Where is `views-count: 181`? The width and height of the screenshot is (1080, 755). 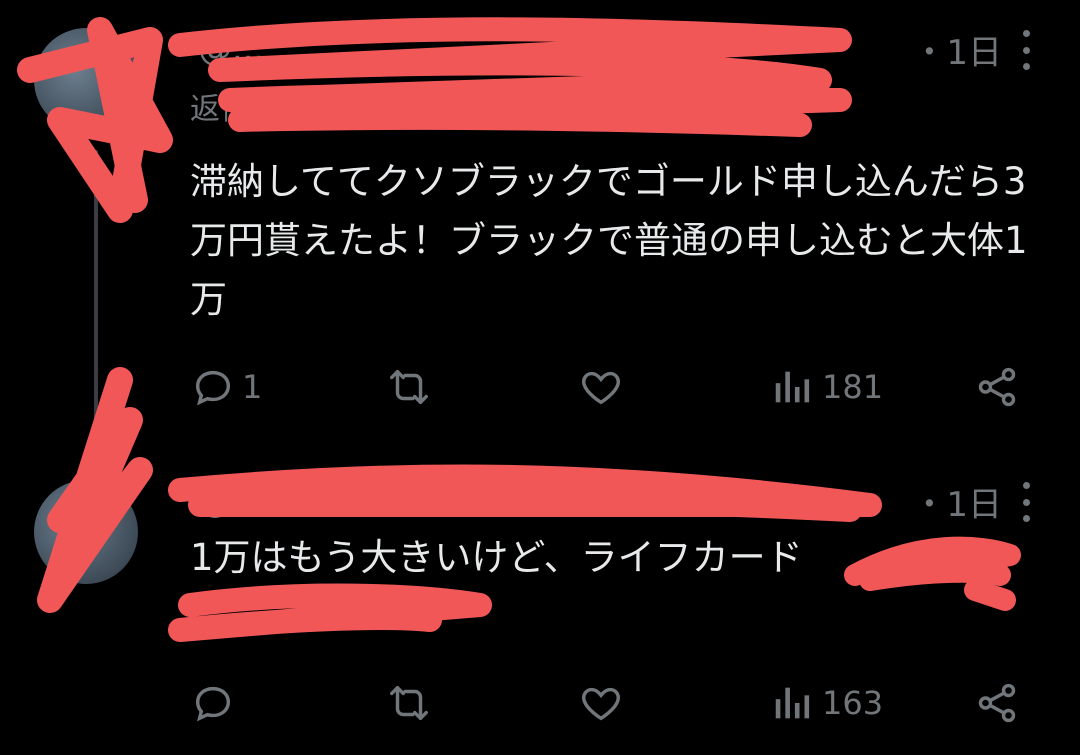
views-count: 181 is located at coordinates (853, 387).